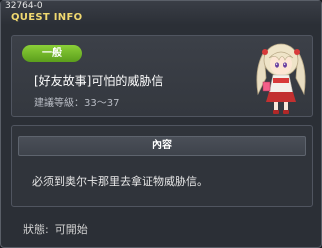  What do you see at coordinates (71, 229) in the screenshot?
I see `status-value: 可開始` at bounding box center [71, 229].